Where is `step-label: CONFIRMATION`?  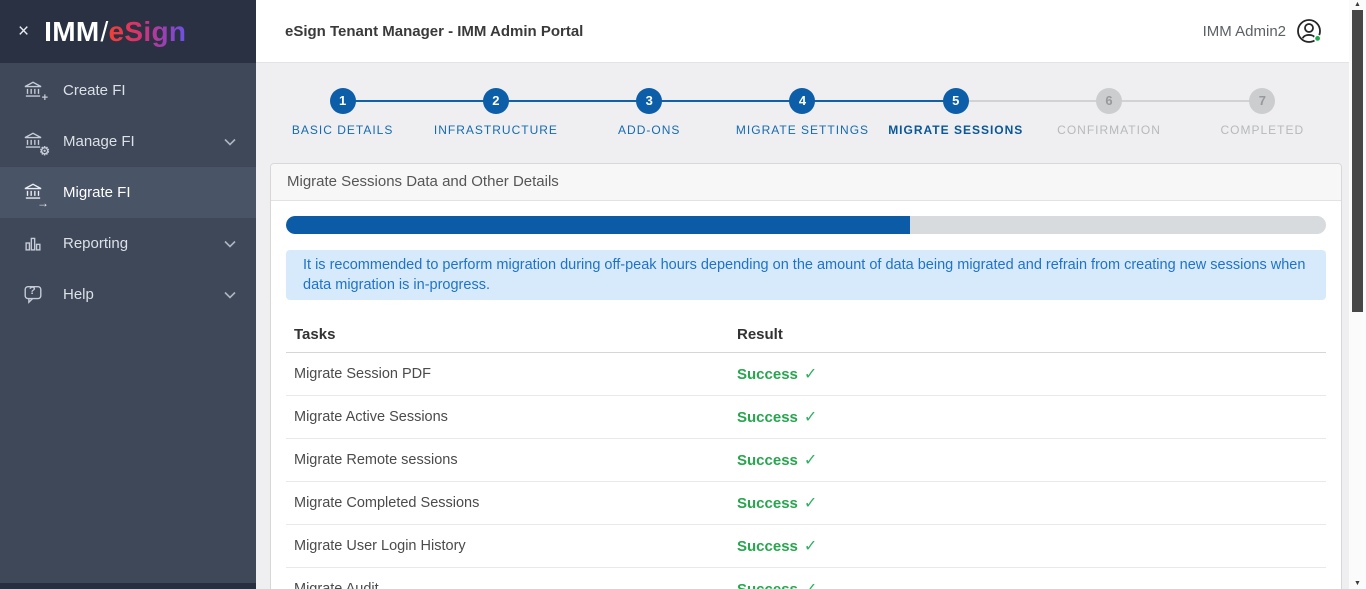 step-label: CONFIRMATION is located at coordinates (1109, 130).